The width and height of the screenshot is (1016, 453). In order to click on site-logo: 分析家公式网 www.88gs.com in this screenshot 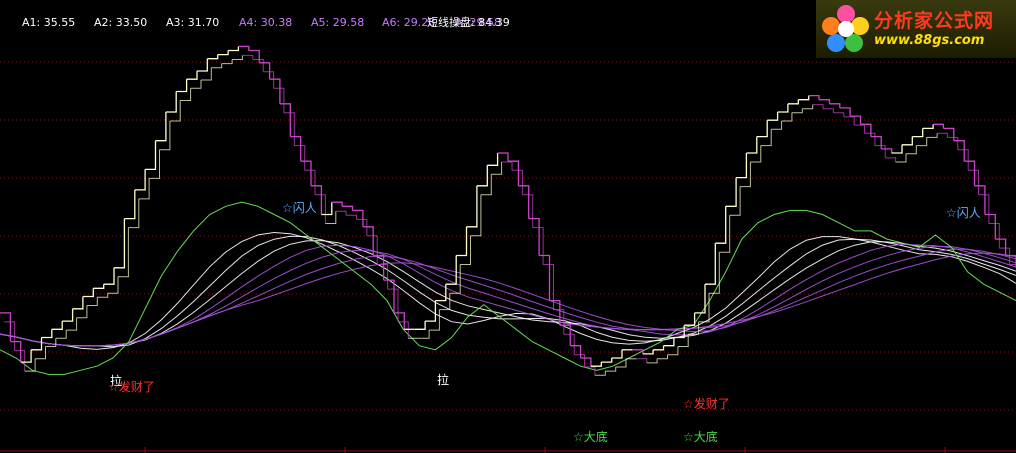, I will do `click(916, 29)`.